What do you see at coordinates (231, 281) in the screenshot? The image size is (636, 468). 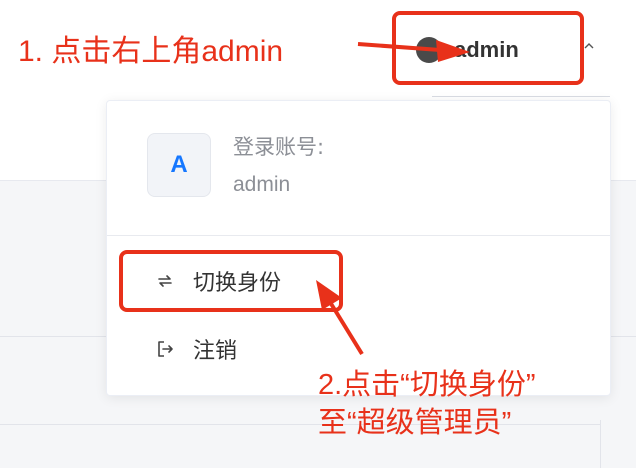 I see `highlight-box-switch` at bounding box center [231, 281].